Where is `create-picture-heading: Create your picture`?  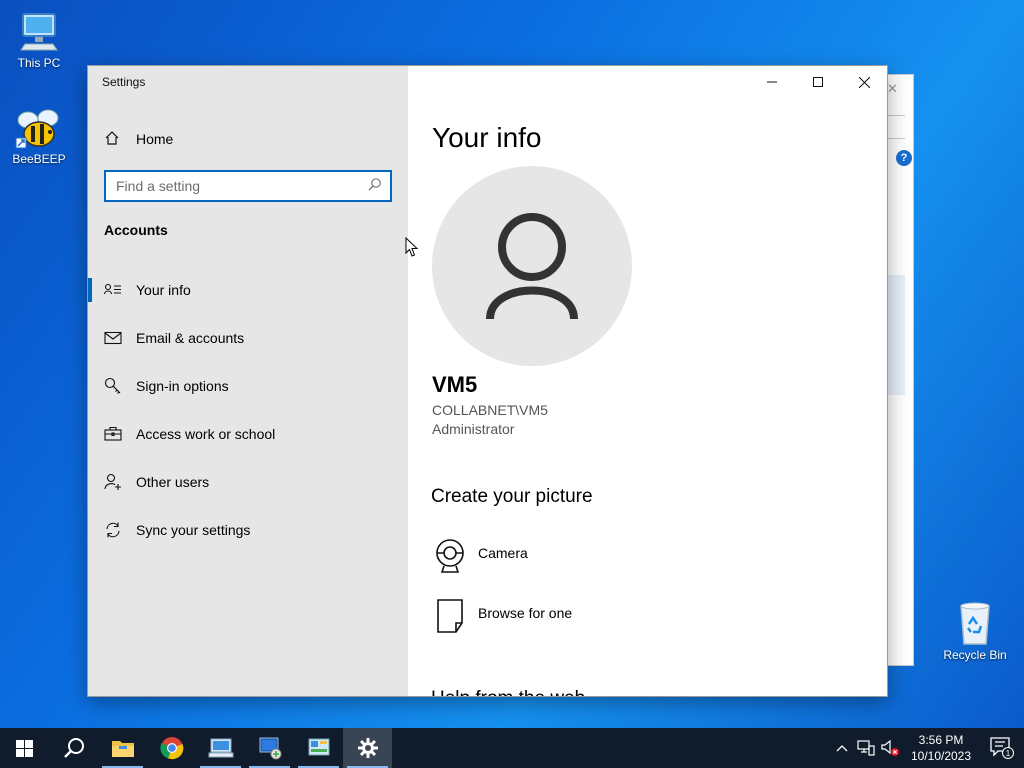
create-picture-heading: Create your picture is located at coordinates (512, 496).